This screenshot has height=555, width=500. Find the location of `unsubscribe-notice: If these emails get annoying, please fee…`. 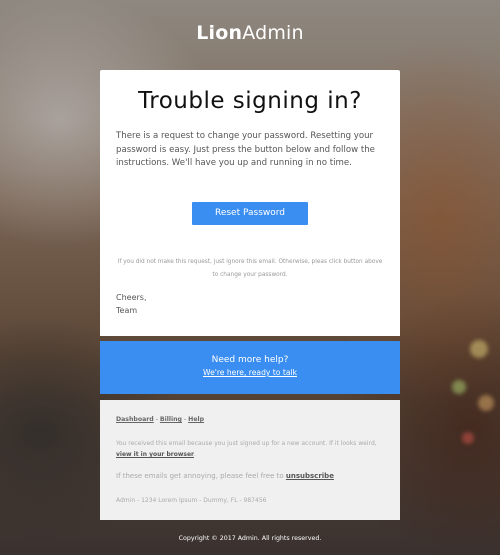

unsubscribe-notice: If these emails get annoying, please fee… is located at coordinates (225, 476).